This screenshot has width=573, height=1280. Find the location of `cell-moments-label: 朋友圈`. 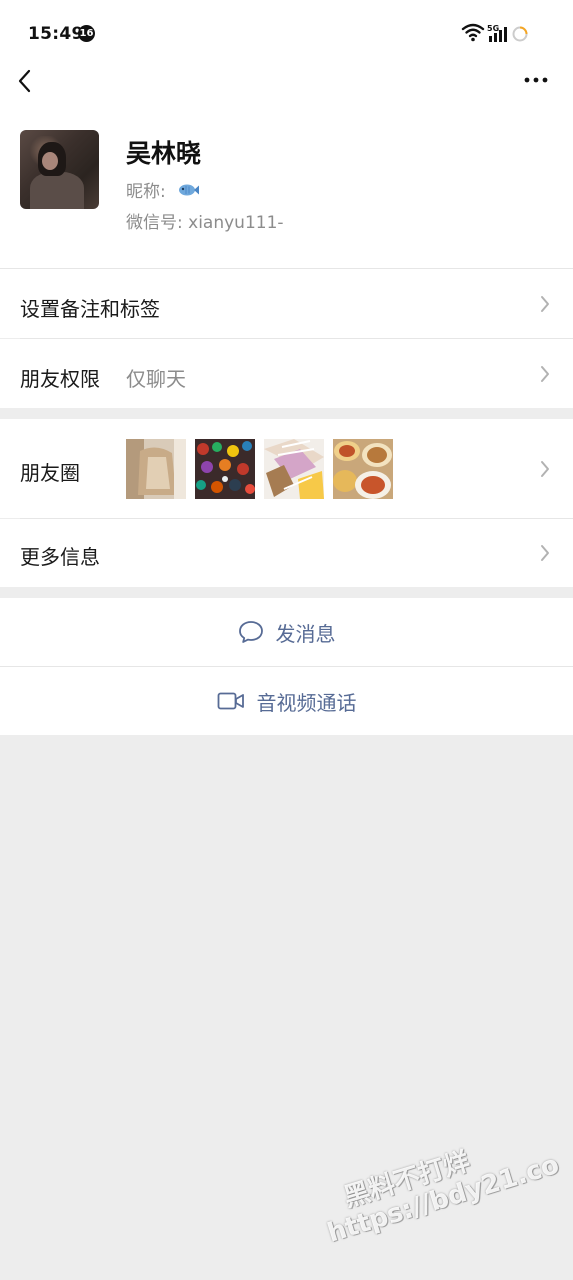

cell-moments-label: 朋友圈 is located at coordinates (50, 473).